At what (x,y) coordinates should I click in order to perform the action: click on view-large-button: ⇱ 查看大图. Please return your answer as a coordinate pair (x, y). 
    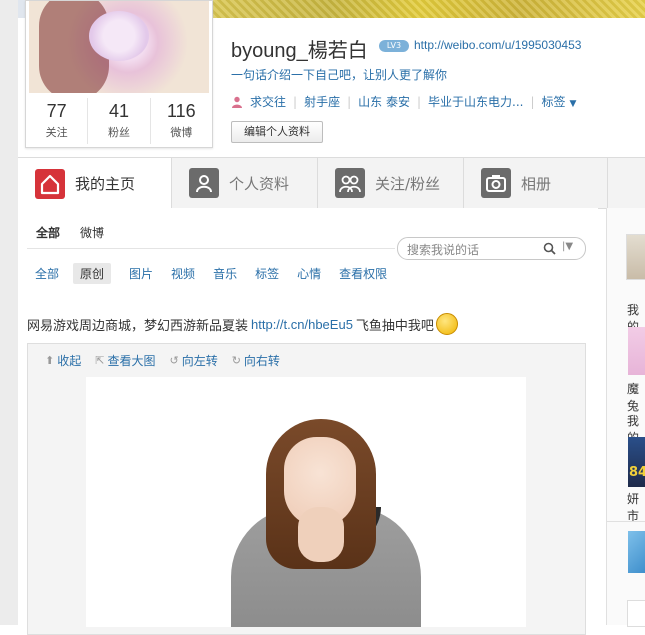
    Looking at the image, I should click on (125, 360).